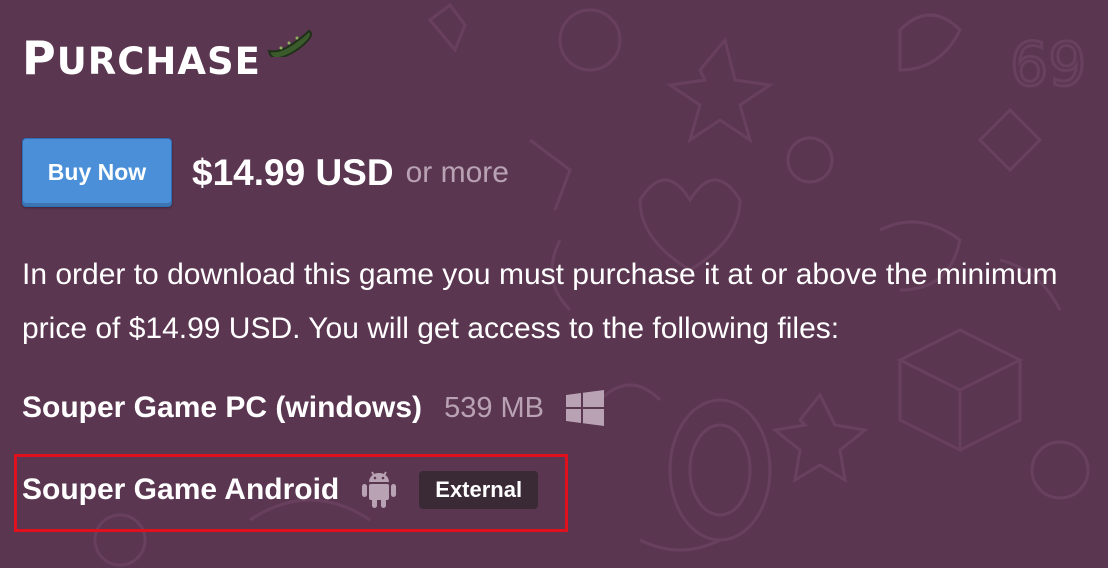 Image resolution: width=1108 pixels, height=568 pixels. Describe the element at coordinates (222, 407) in the screenshot. I see `file-name: Souper Game PC (windows)` at that location.